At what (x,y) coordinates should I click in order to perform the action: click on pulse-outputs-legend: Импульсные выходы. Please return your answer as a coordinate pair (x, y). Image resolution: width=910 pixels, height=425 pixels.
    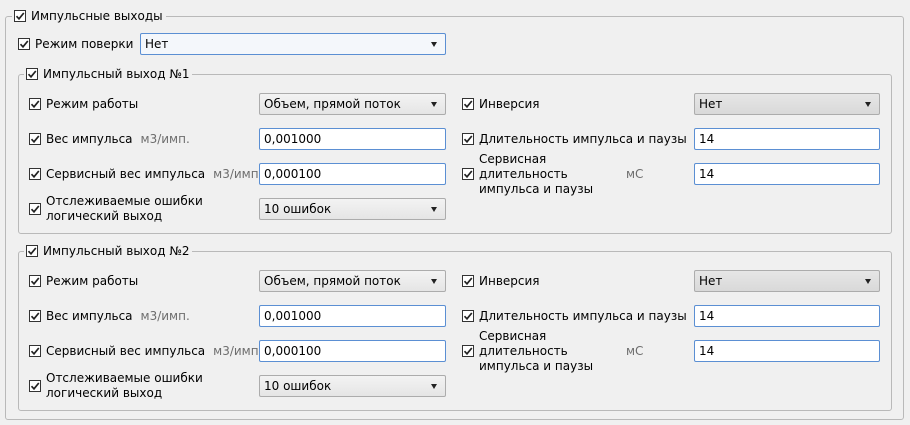
    Looking at the image, I should click on (89, 16).